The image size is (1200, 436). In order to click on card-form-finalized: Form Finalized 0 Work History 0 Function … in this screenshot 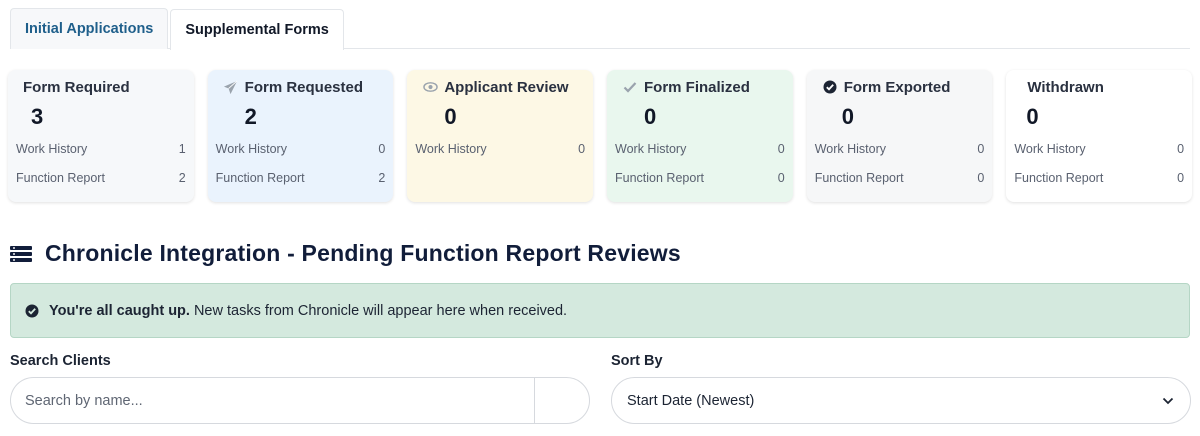, I will do `click(700, 136)`.